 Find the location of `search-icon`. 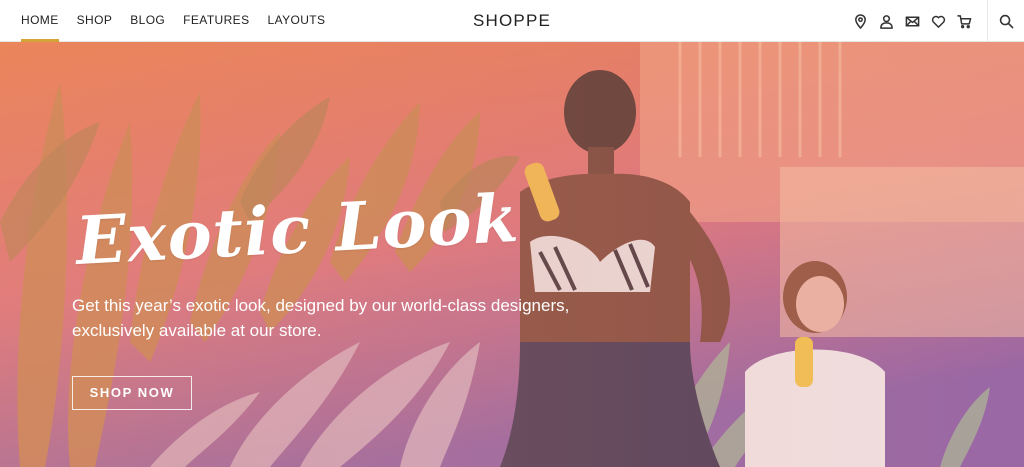

search-icon is located at coordinates (1006, 21).